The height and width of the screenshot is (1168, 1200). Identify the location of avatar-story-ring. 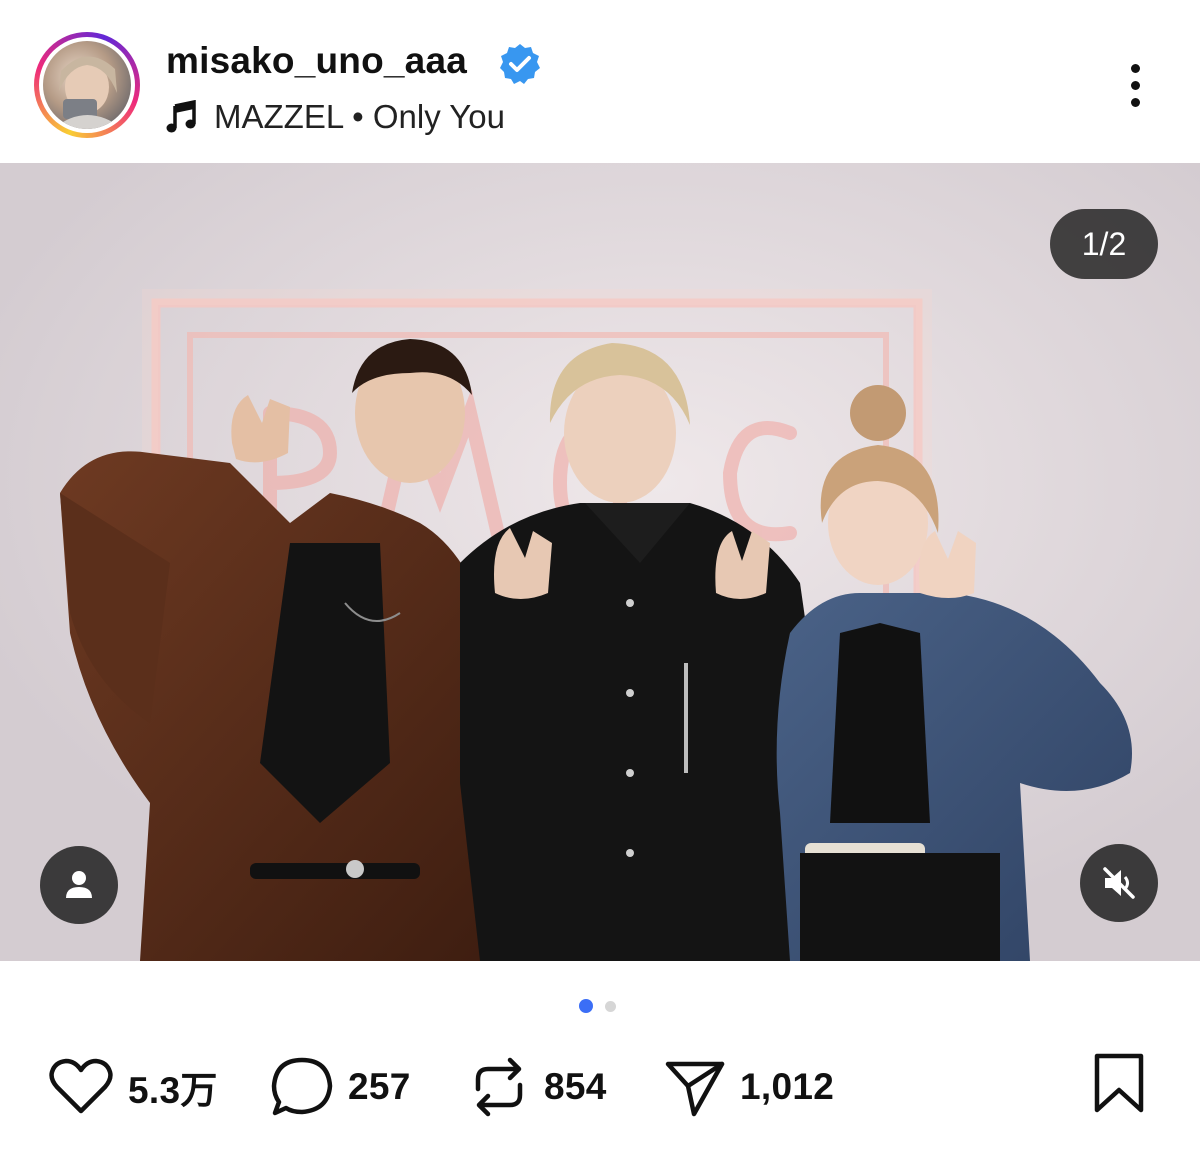
(87, 85).